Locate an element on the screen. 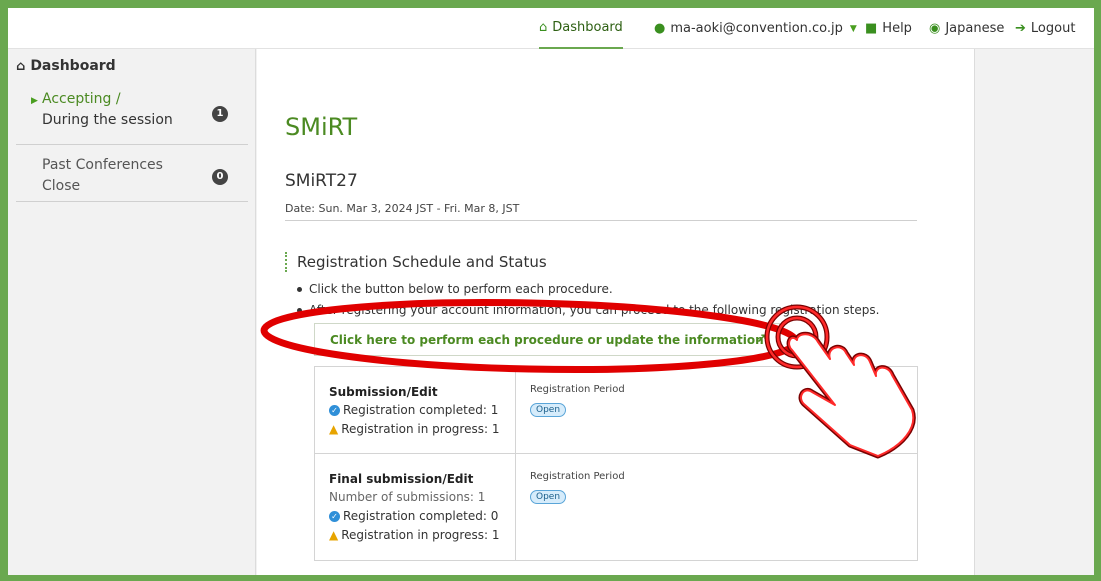 Image resolution: width=1101 pixels, height=581 pixels. nav-language-label: Japanese is located at coordinates (975, 28).